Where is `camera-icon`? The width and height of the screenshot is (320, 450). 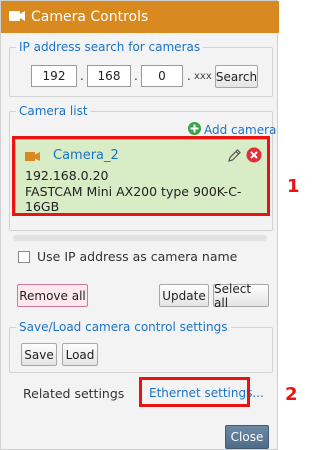 camera-icon is located at coordinates (17, 17).